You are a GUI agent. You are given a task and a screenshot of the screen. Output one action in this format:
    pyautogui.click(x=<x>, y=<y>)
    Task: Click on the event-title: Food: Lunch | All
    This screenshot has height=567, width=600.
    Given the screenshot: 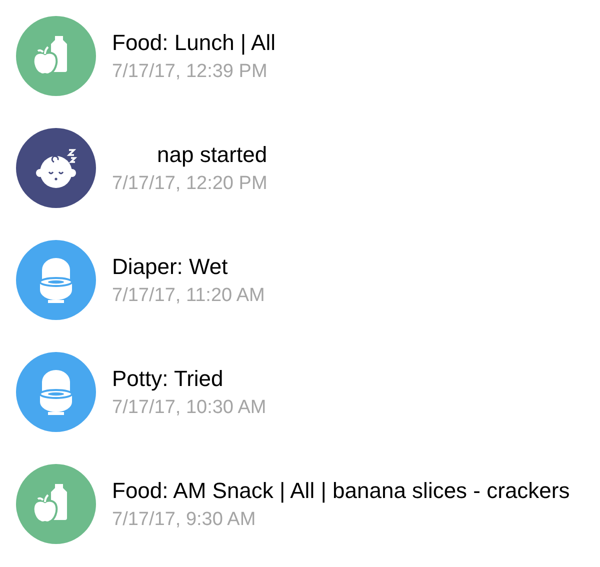 What is the action you would take?
    pyautogui.click(x=194, y=43)
    